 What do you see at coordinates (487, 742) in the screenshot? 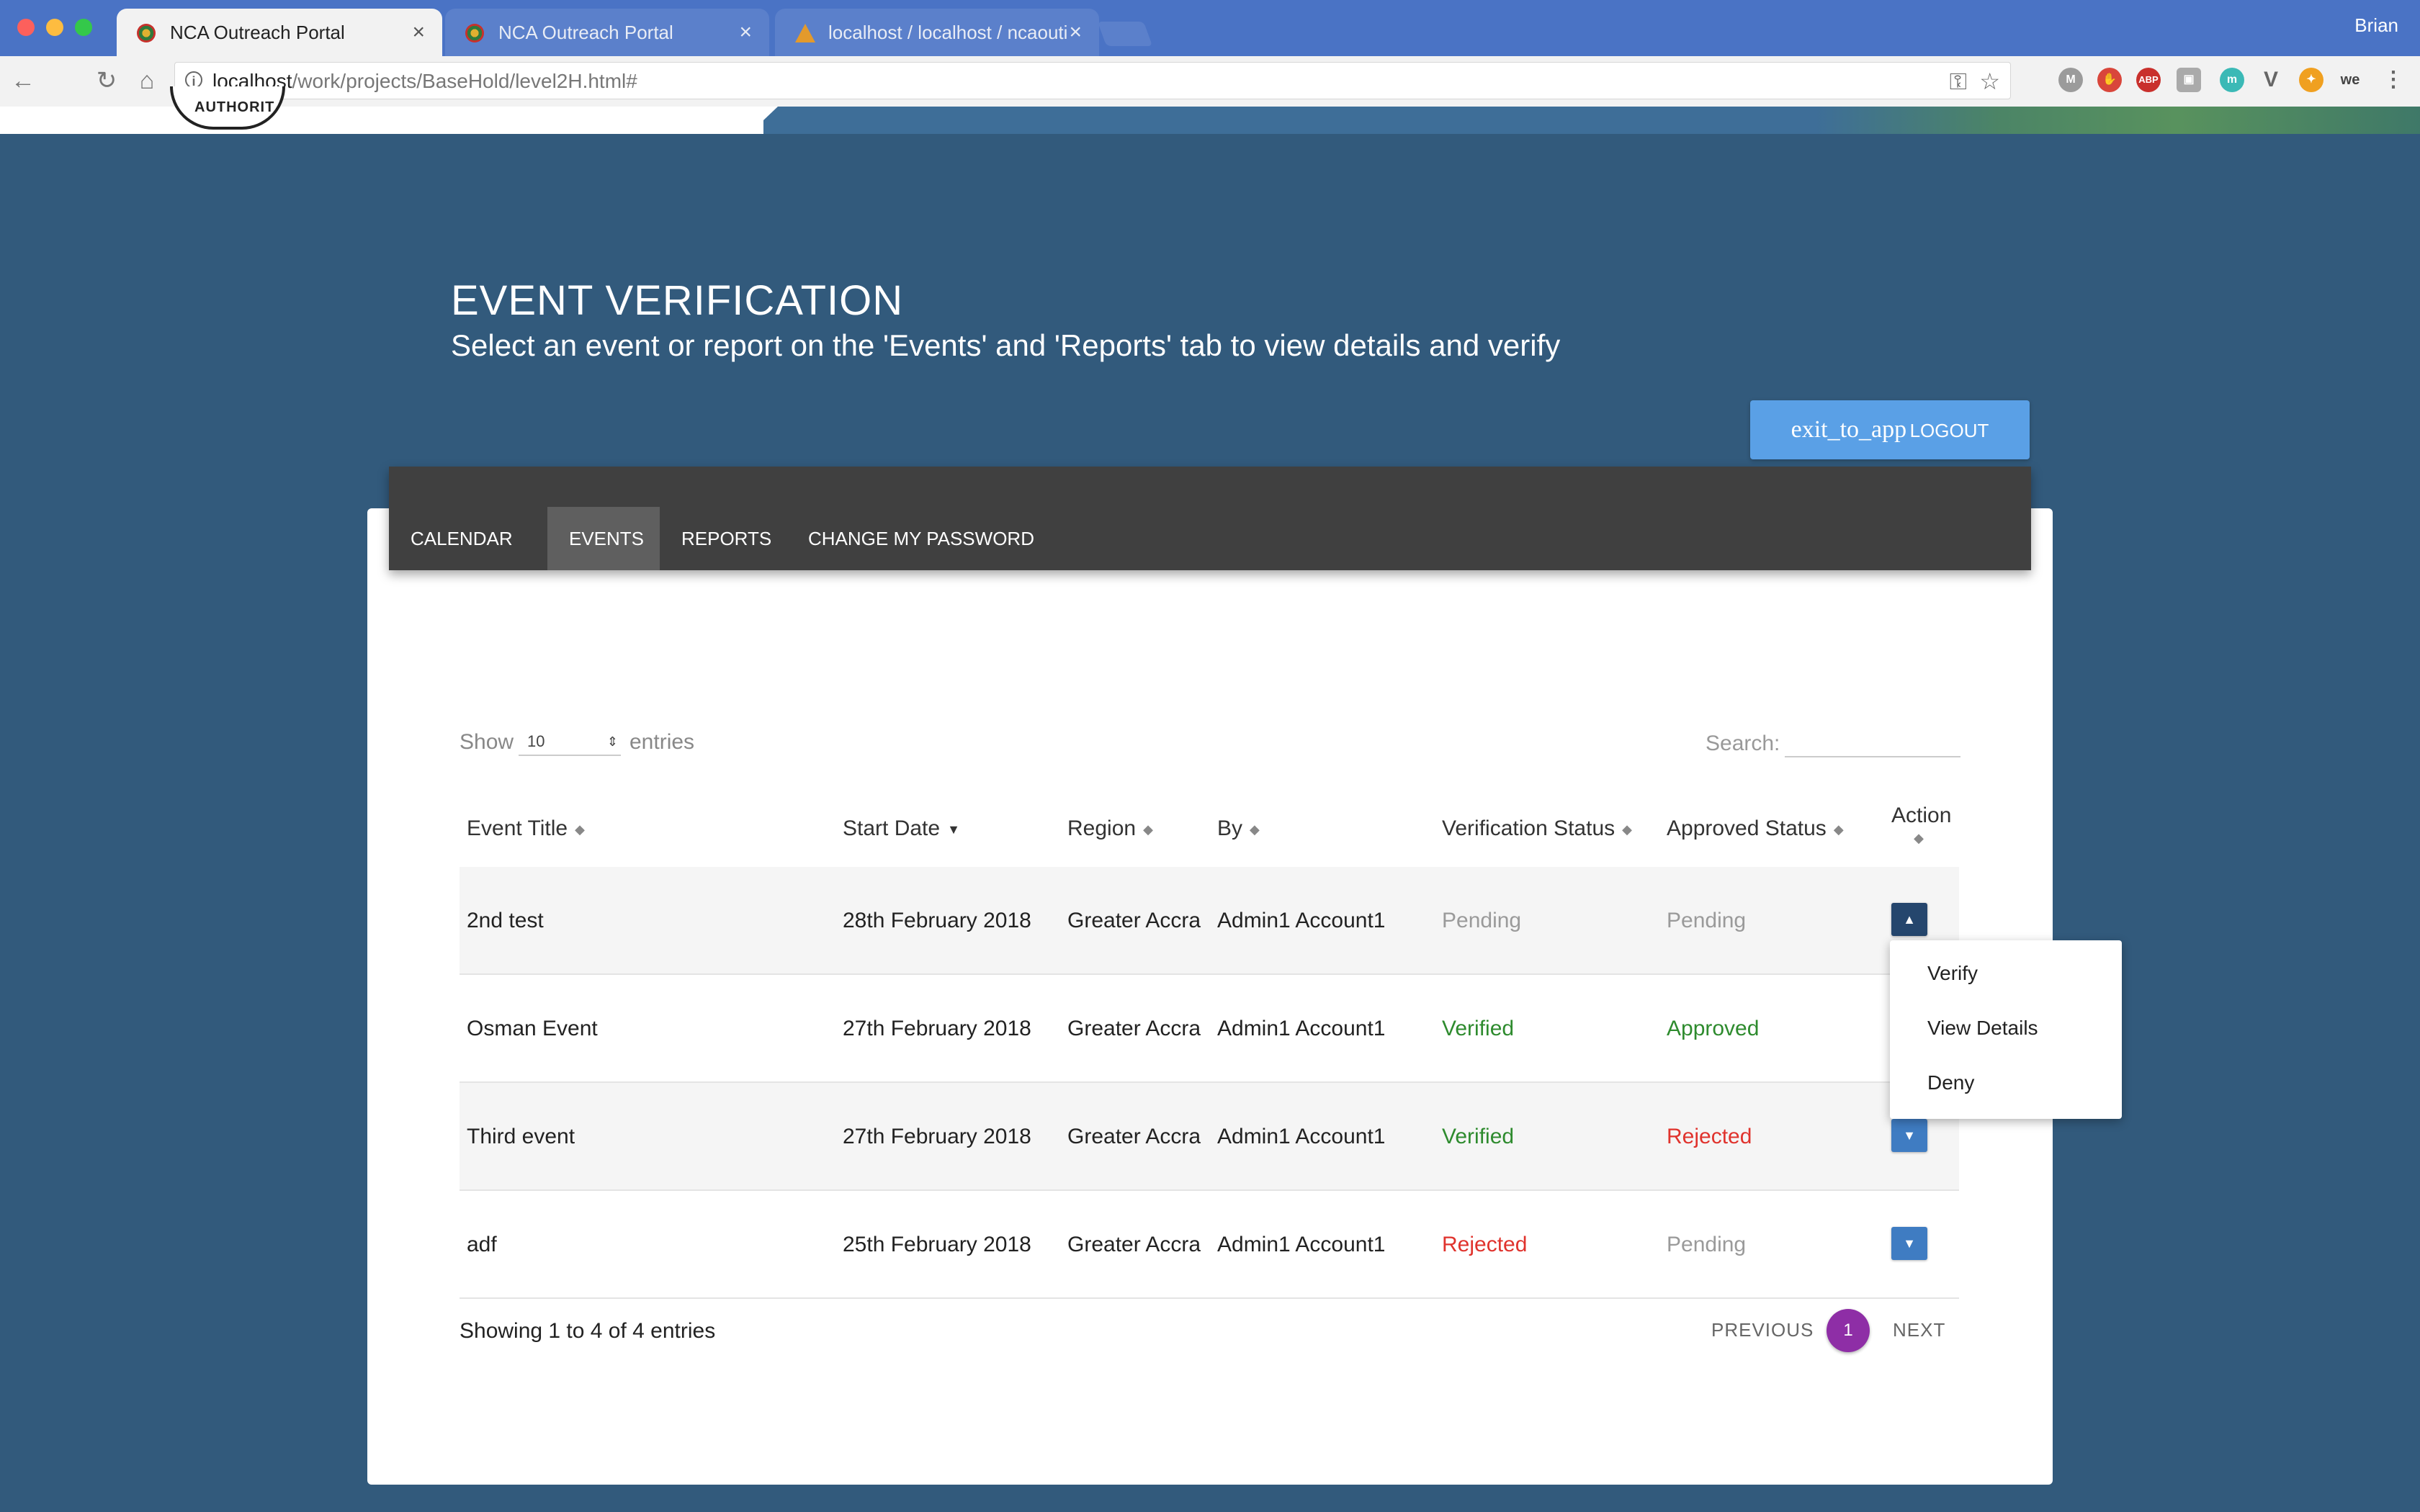
I see `show-label: Show` at bounding box center [487, 742].